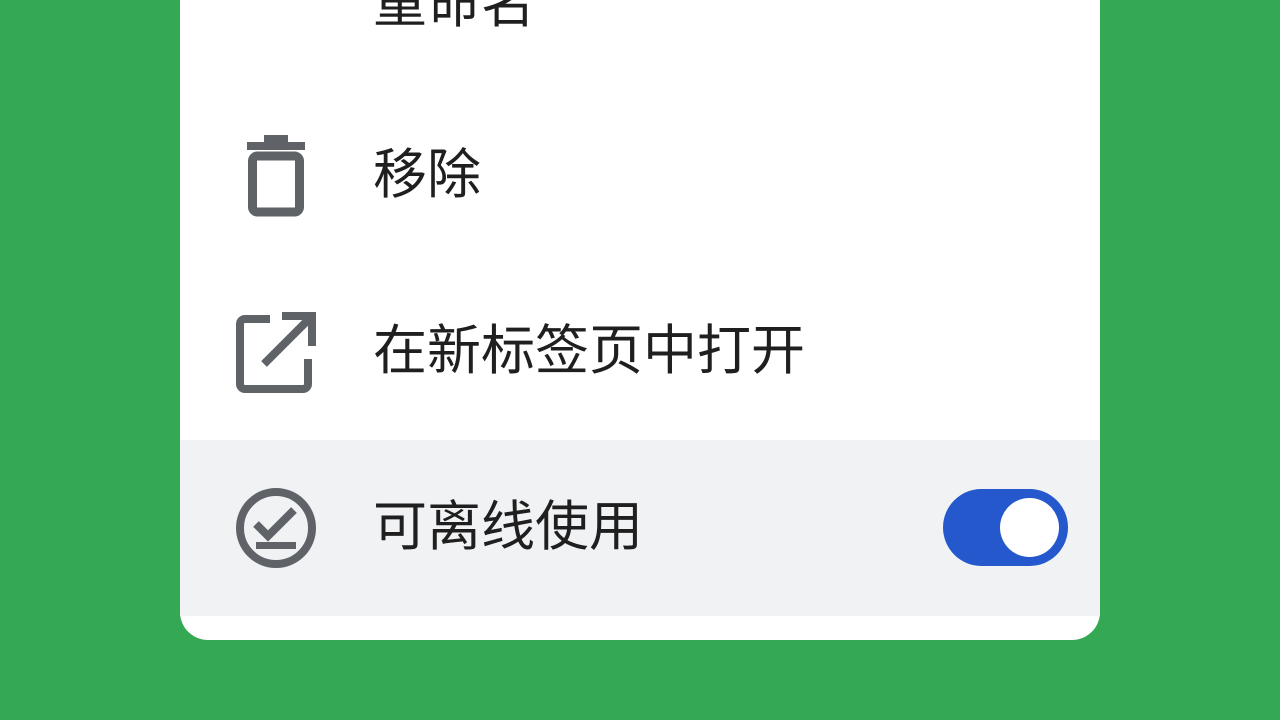 The width and height of the screenshot is (1280, 720). Describe the element at coordinates (427, 174) in the screenshot. I see `menu-item-label: 移除` at that location.